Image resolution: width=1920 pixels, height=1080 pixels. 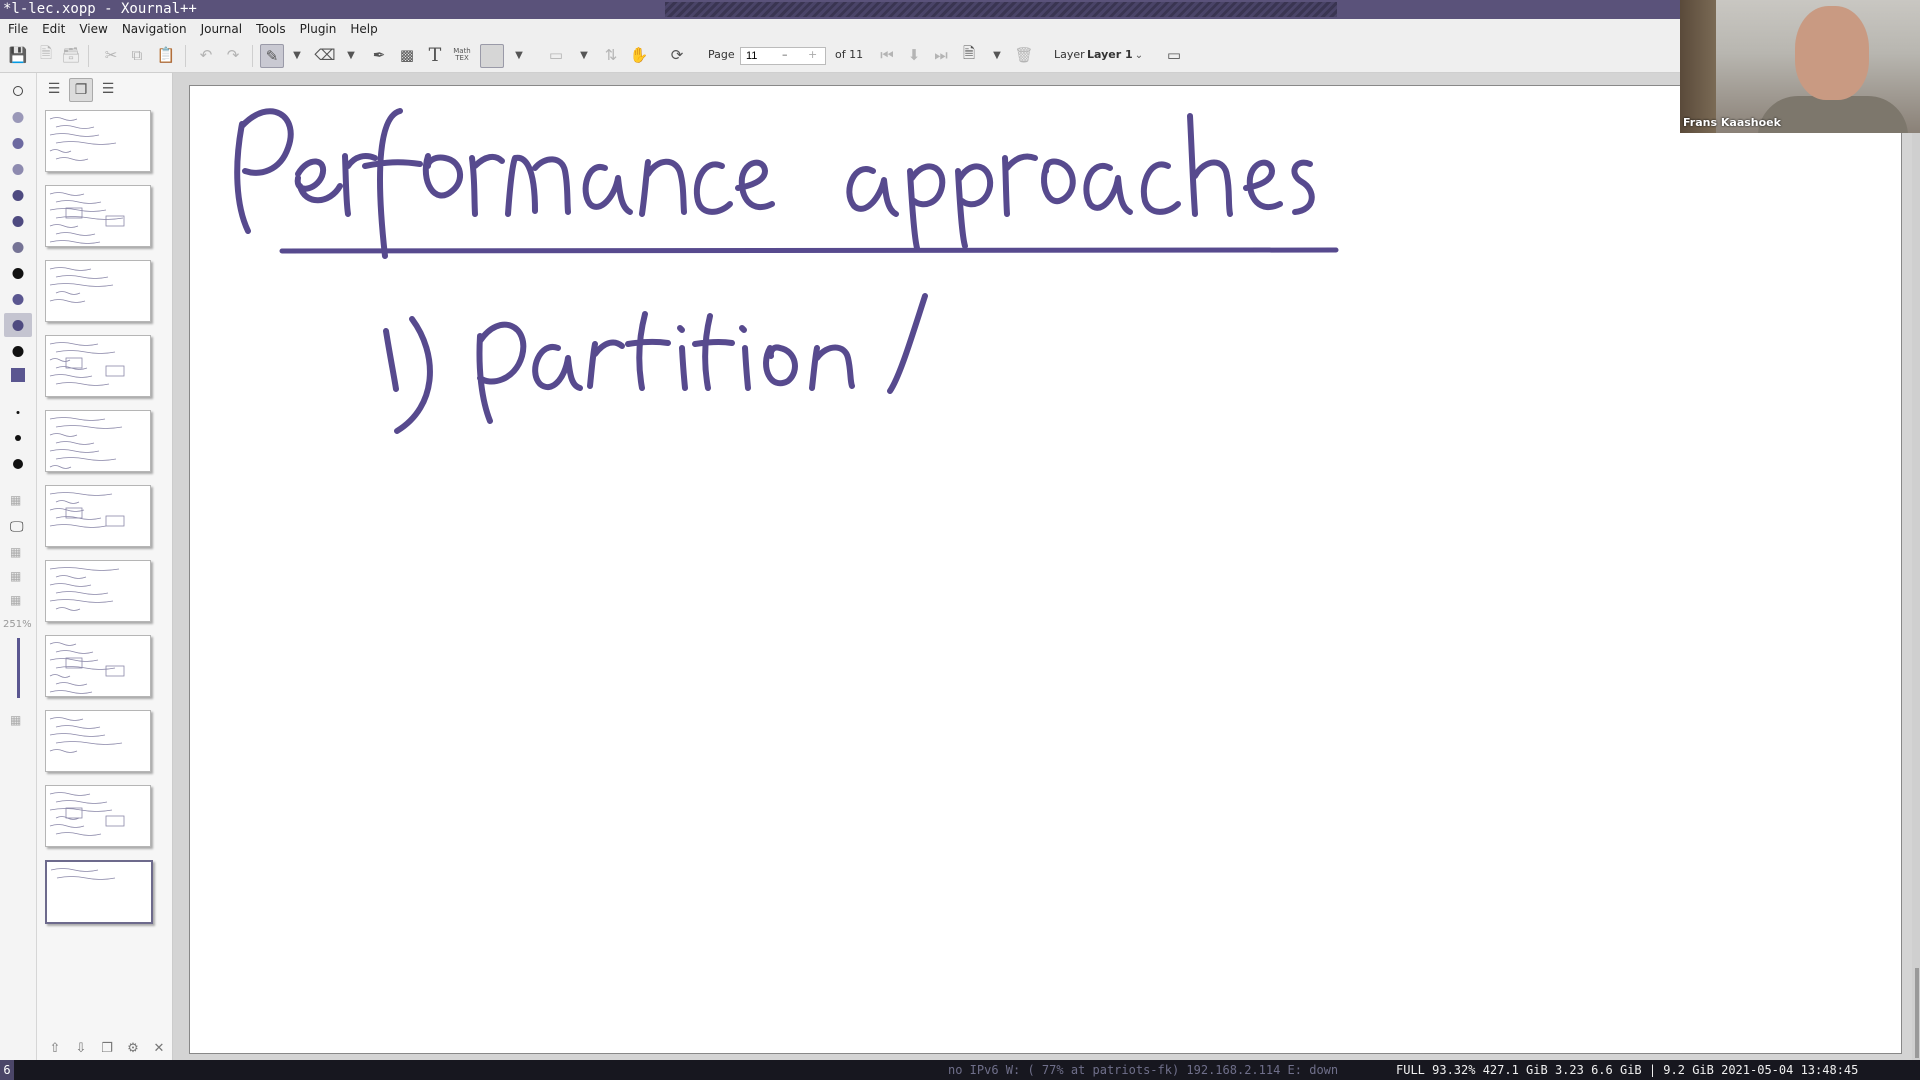 What do you see at coordinates (960, 9) in the screenshot?
I see `window-title-bar: *l-lec.xopp - Xournal++` at bounding box center [960, 9].